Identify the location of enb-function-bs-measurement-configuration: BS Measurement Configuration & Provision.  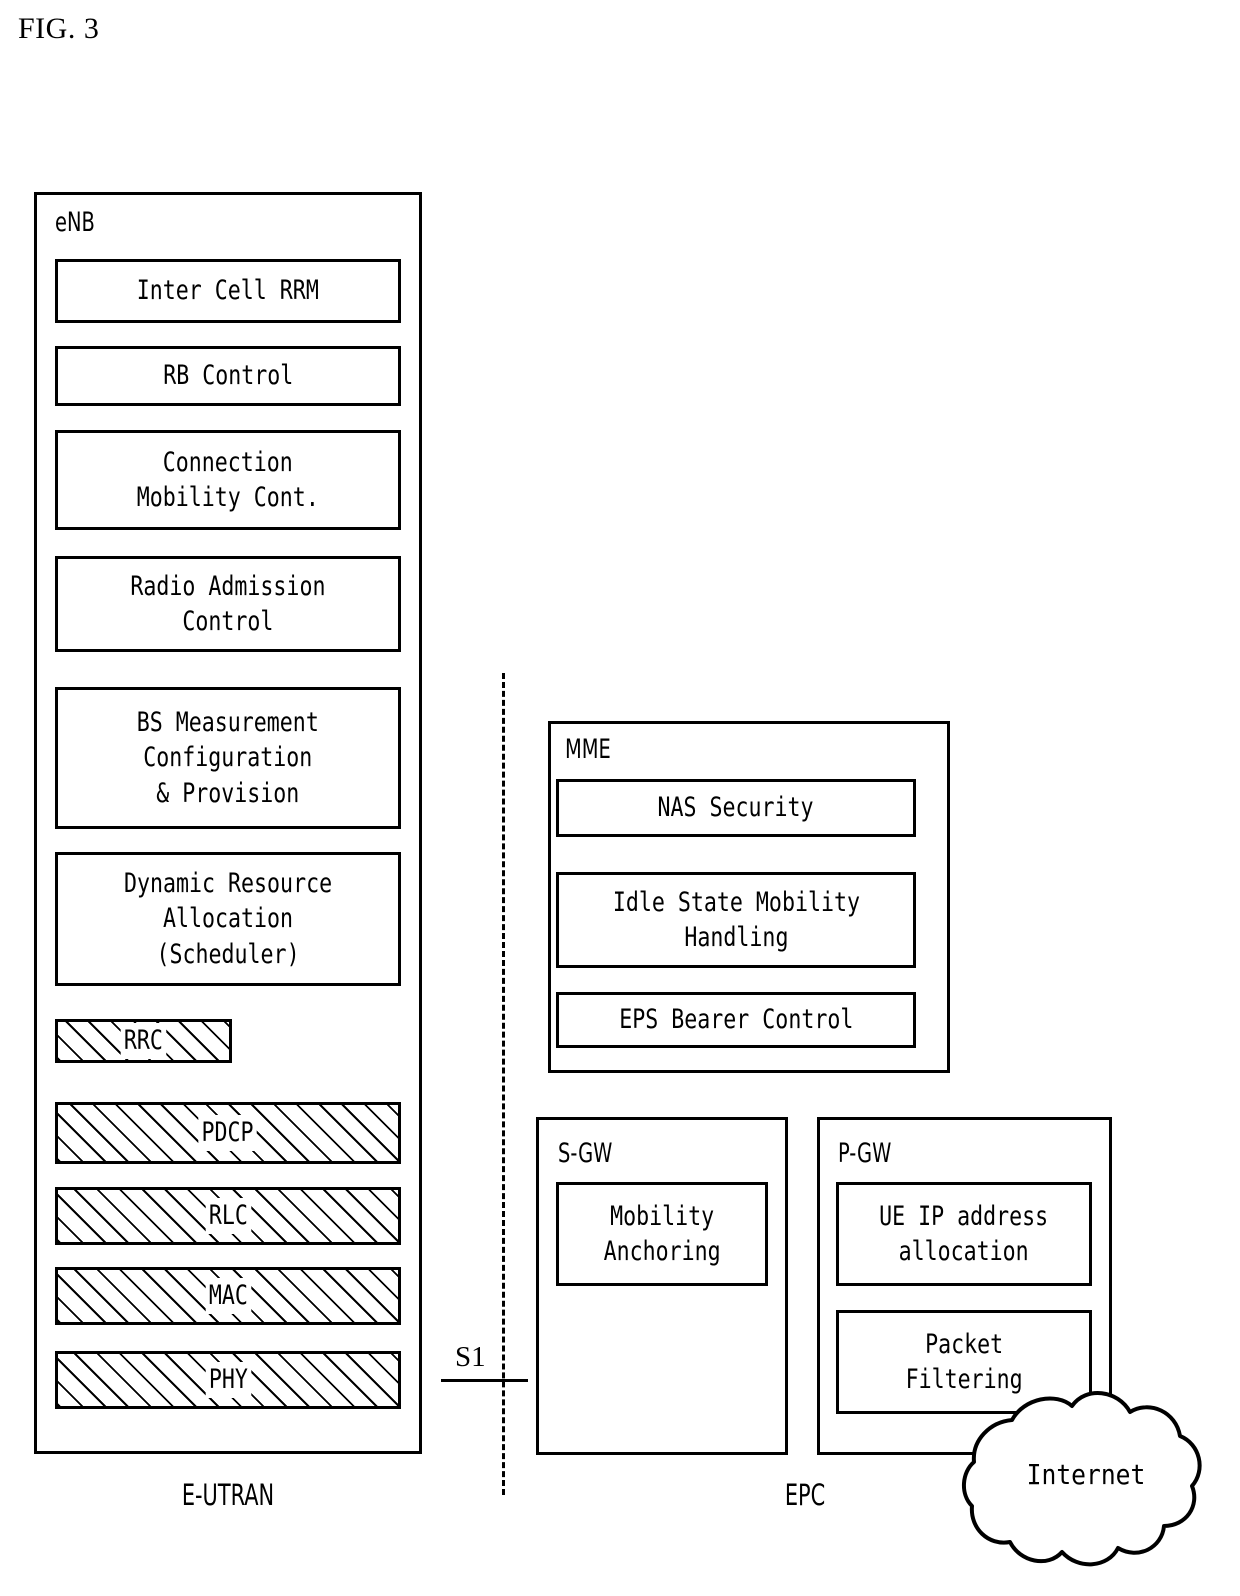
(228, 758).